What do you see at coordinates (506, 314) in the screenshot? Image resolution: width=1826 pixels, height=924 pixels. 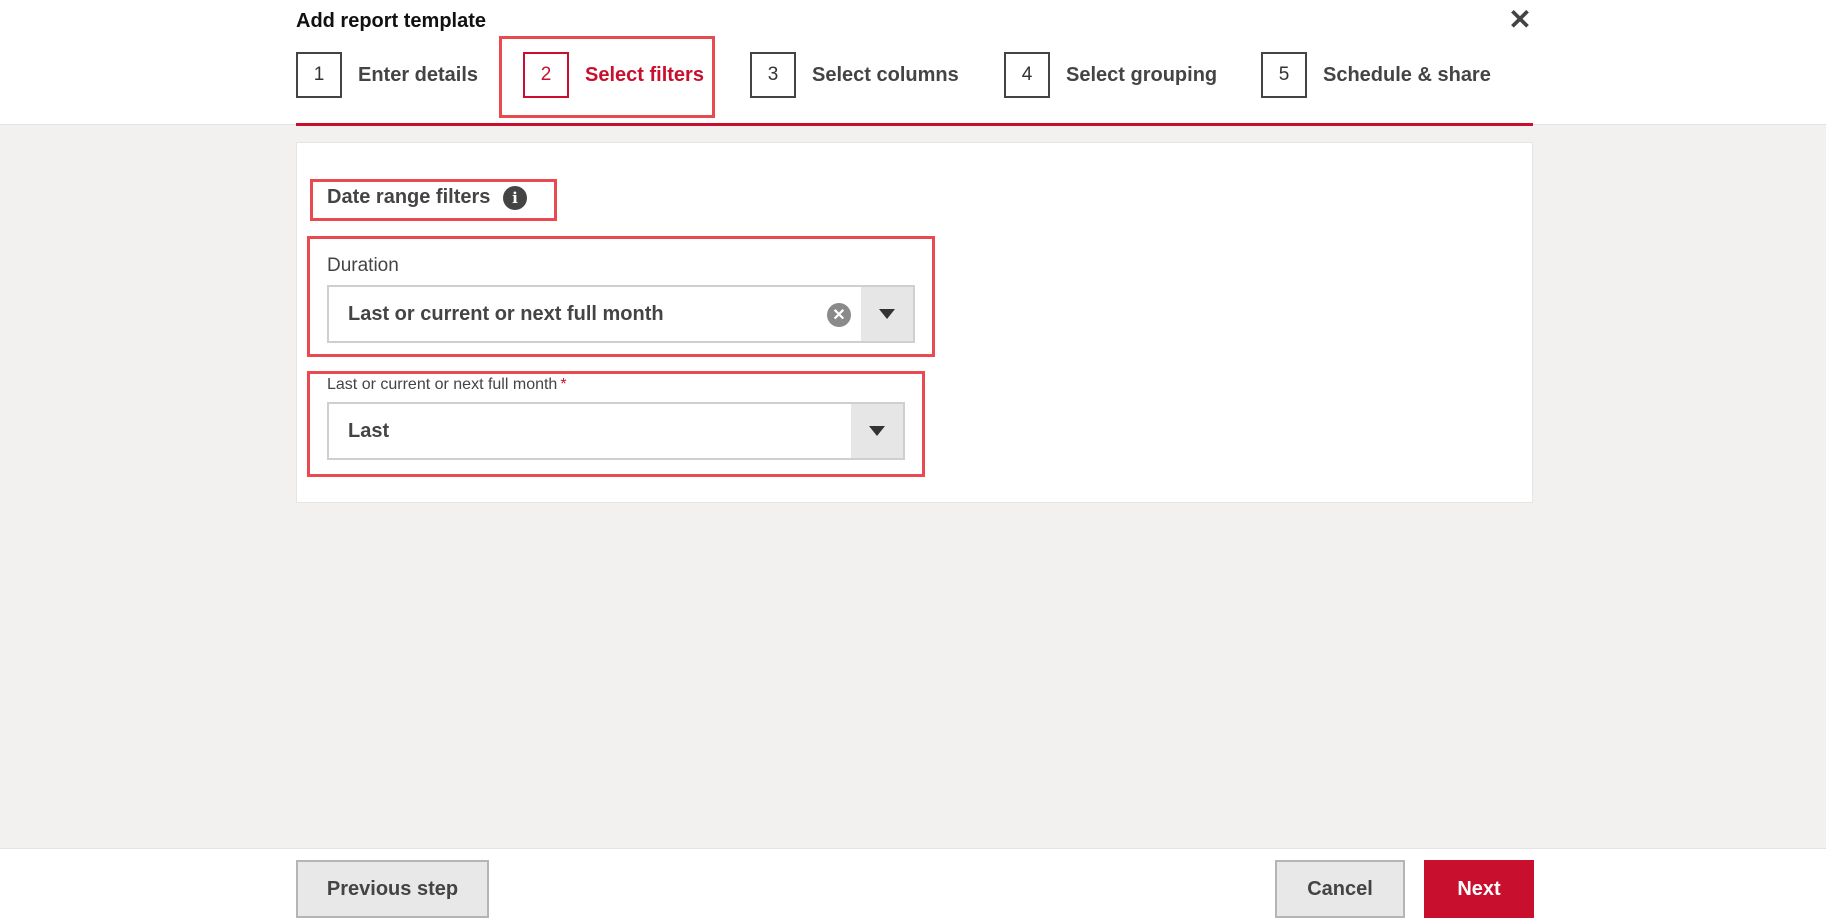 I see `duration-value: Last or current or next full month` at bounding box center [506, 314].